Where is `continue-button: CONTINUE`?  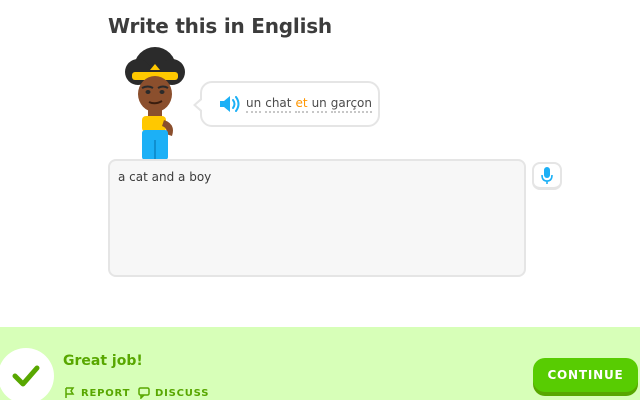 continue-button: CONTINUE is located at coordinates (585, 375).